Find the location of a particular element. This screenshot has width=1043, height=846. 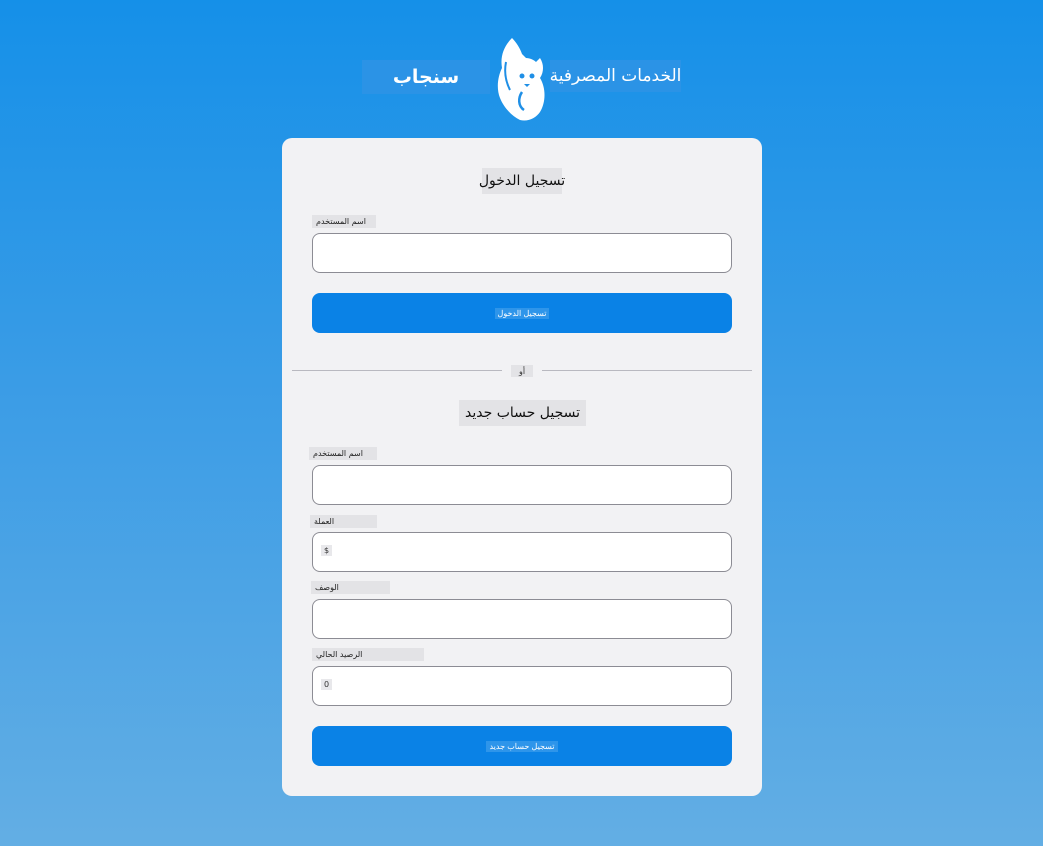

brand-name: سنجاب is located at coordinates (426, 77).